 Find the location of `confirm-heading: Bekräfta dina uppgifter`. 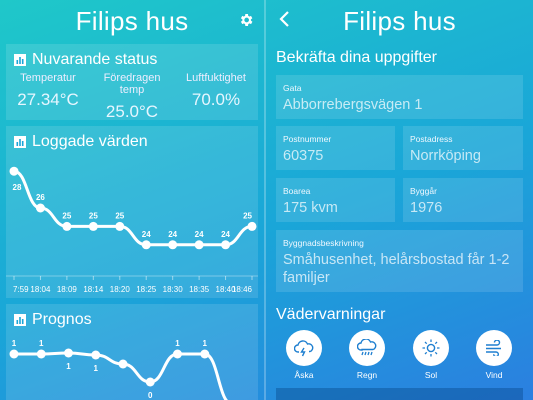

confirm-heading: Bekräfta dina uppgifter is located at coordinates (356, 57).